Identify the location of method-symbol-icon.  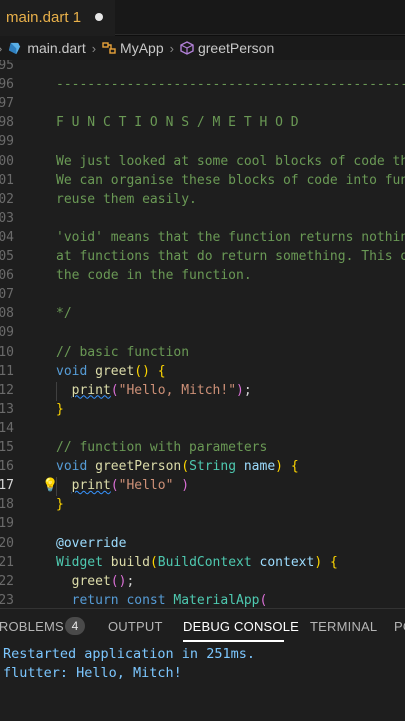
(187, 48).